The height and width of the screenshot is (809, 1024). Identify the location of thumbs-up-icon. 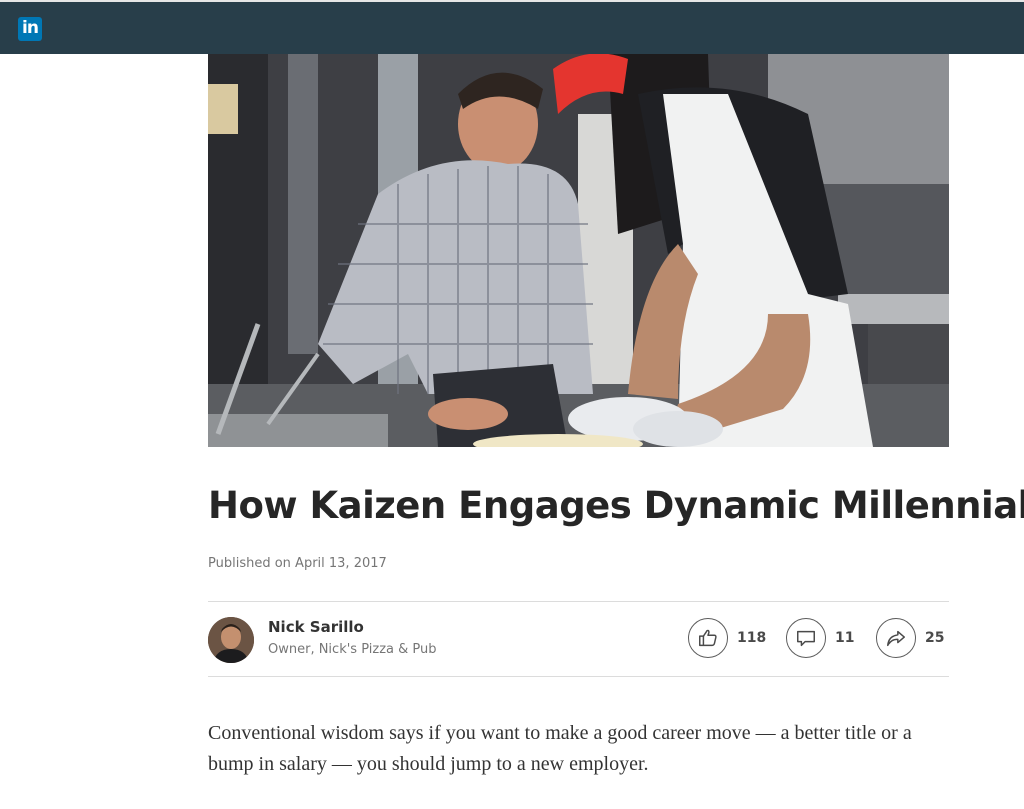
(708, 638).